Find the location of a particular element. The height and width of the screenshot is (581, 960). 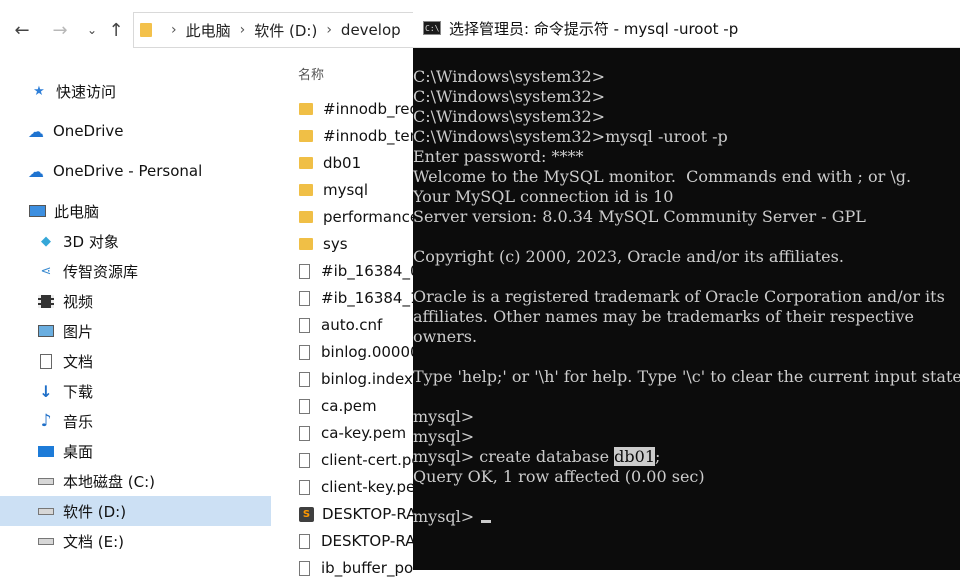

terminal-line: Query OK, 1 row affected (0.00 sec) is located at coordinates (559, 476).